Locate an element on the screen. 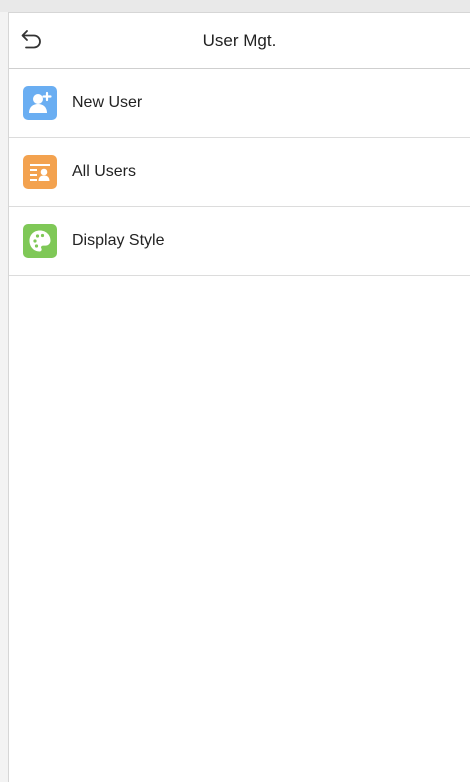 This screenshot has width=470, height=782. header-bar: User Mgt. is located at coordinates (239, 41).